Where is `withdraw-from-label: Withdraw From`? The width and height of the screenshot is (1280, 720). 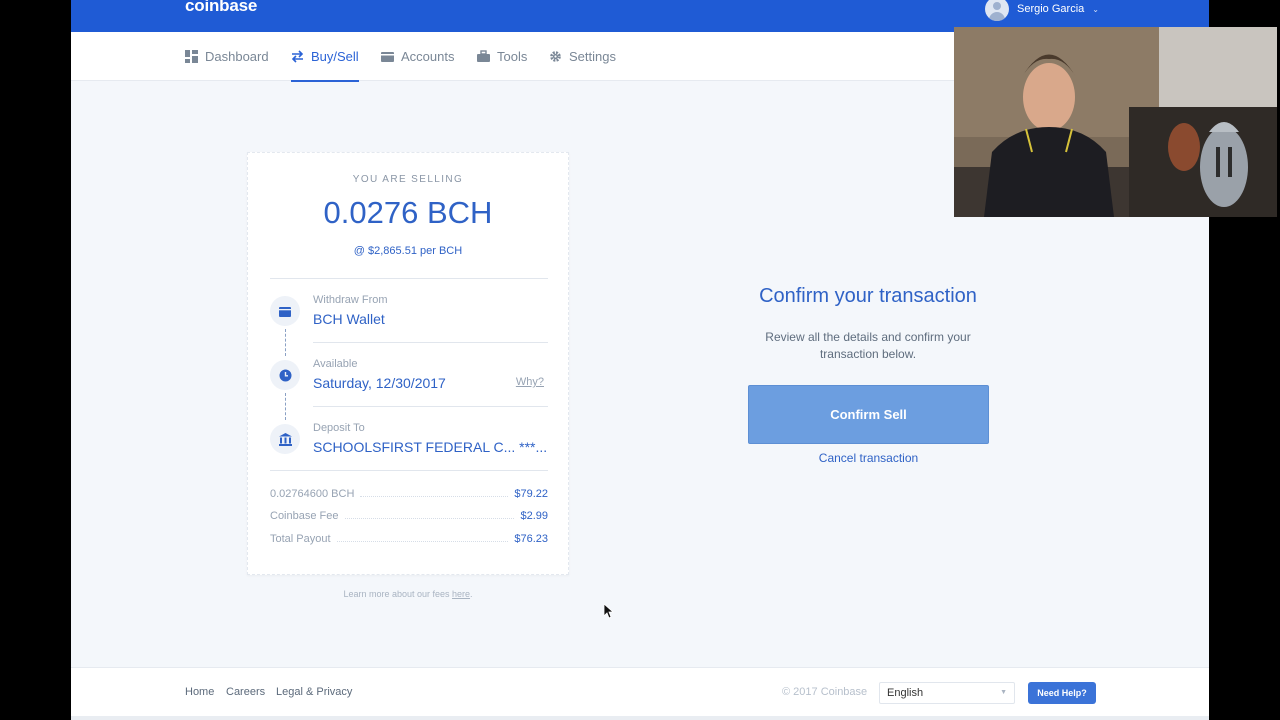
withdraw-from-label: Withdraw From is located at coordinates (350, 300).